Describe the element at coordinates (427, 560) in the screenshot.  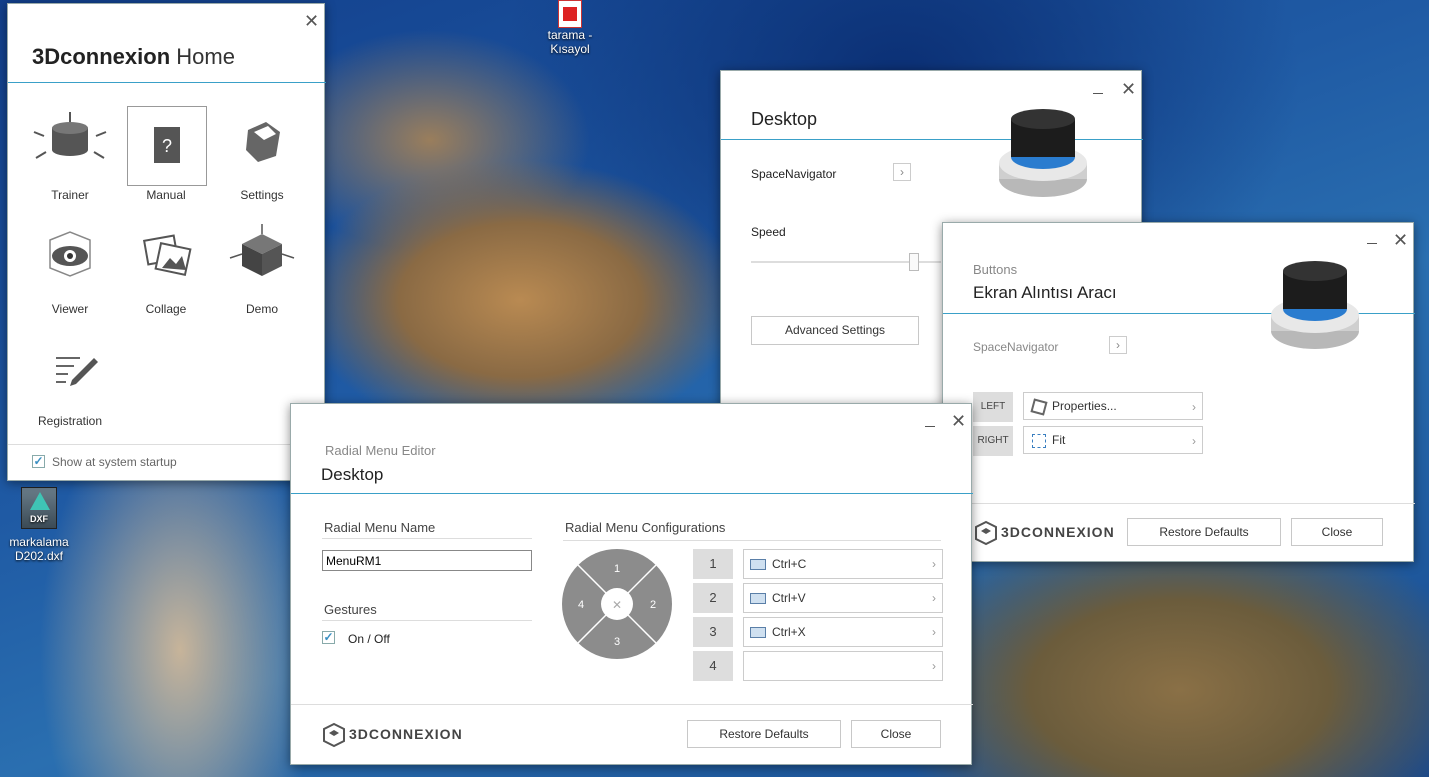
I see `radial-menu-name-input` at that location.